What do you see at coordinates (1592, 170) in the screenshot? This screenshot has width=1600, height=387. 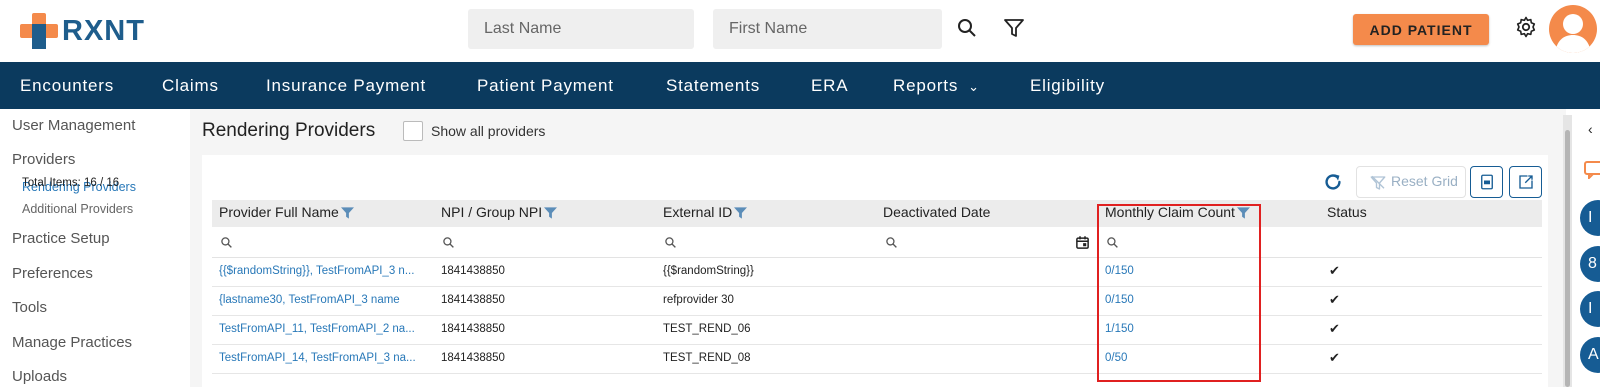 I see `chat-icon` at bounding box center [1592, 170].